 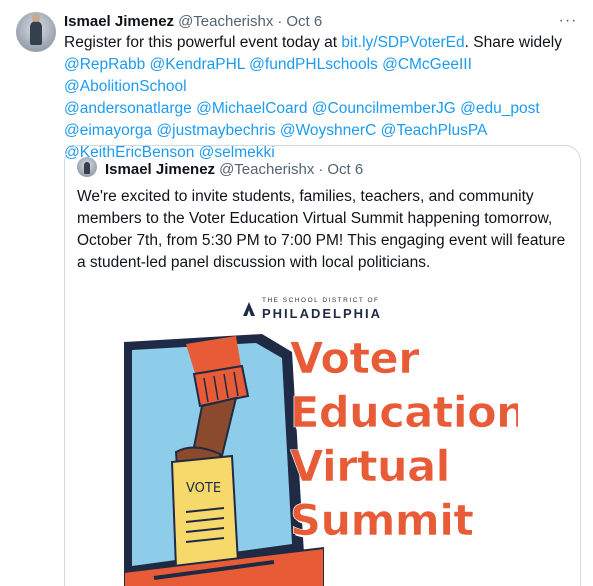 I want to click on tweet-text-share: . Share widely, so click(x=513, y=42).